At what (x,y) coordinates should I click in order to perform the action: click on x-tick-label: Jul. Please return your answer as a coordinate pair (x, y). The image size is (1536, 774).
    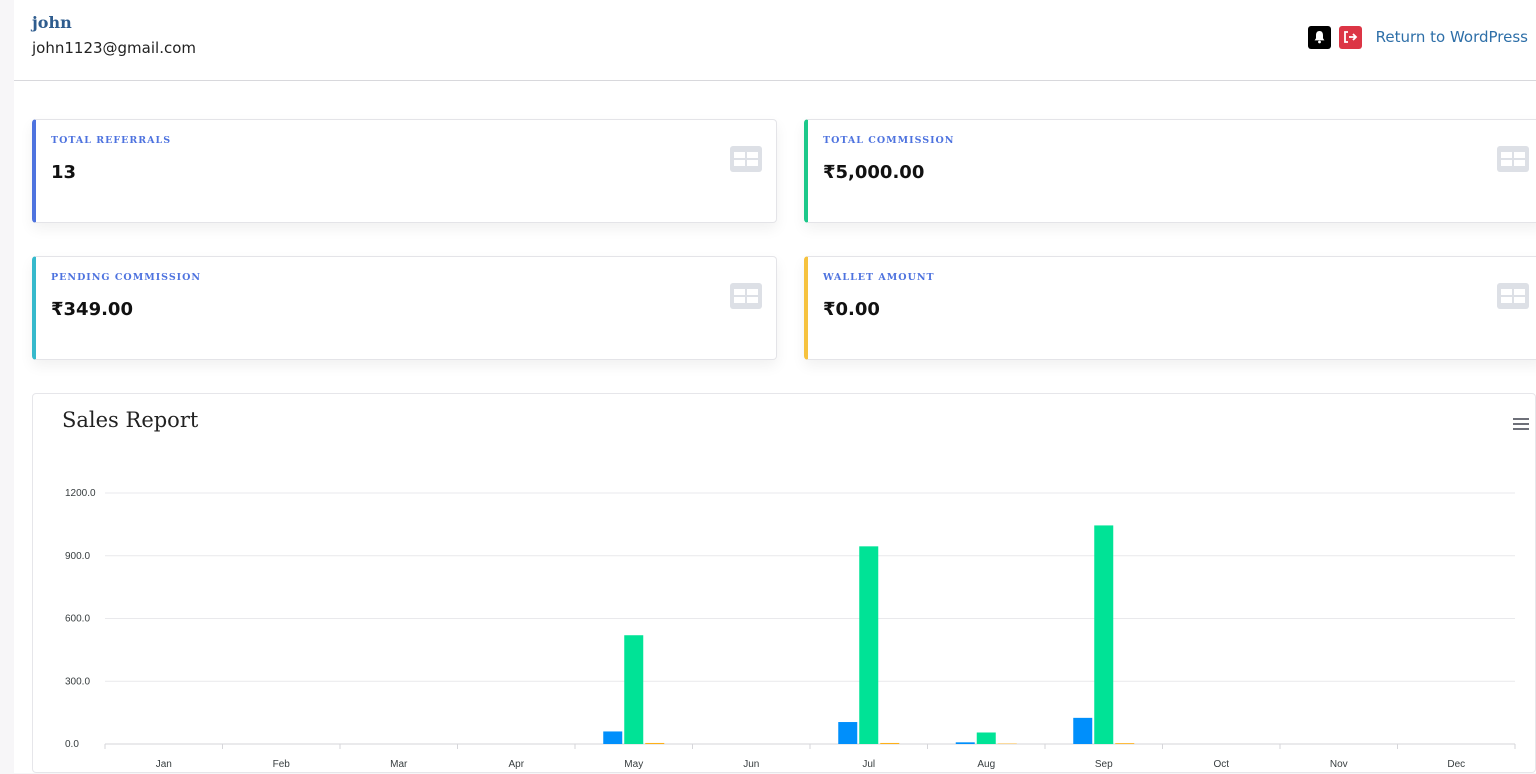
    Looking at the image, I should click on (868, 764).